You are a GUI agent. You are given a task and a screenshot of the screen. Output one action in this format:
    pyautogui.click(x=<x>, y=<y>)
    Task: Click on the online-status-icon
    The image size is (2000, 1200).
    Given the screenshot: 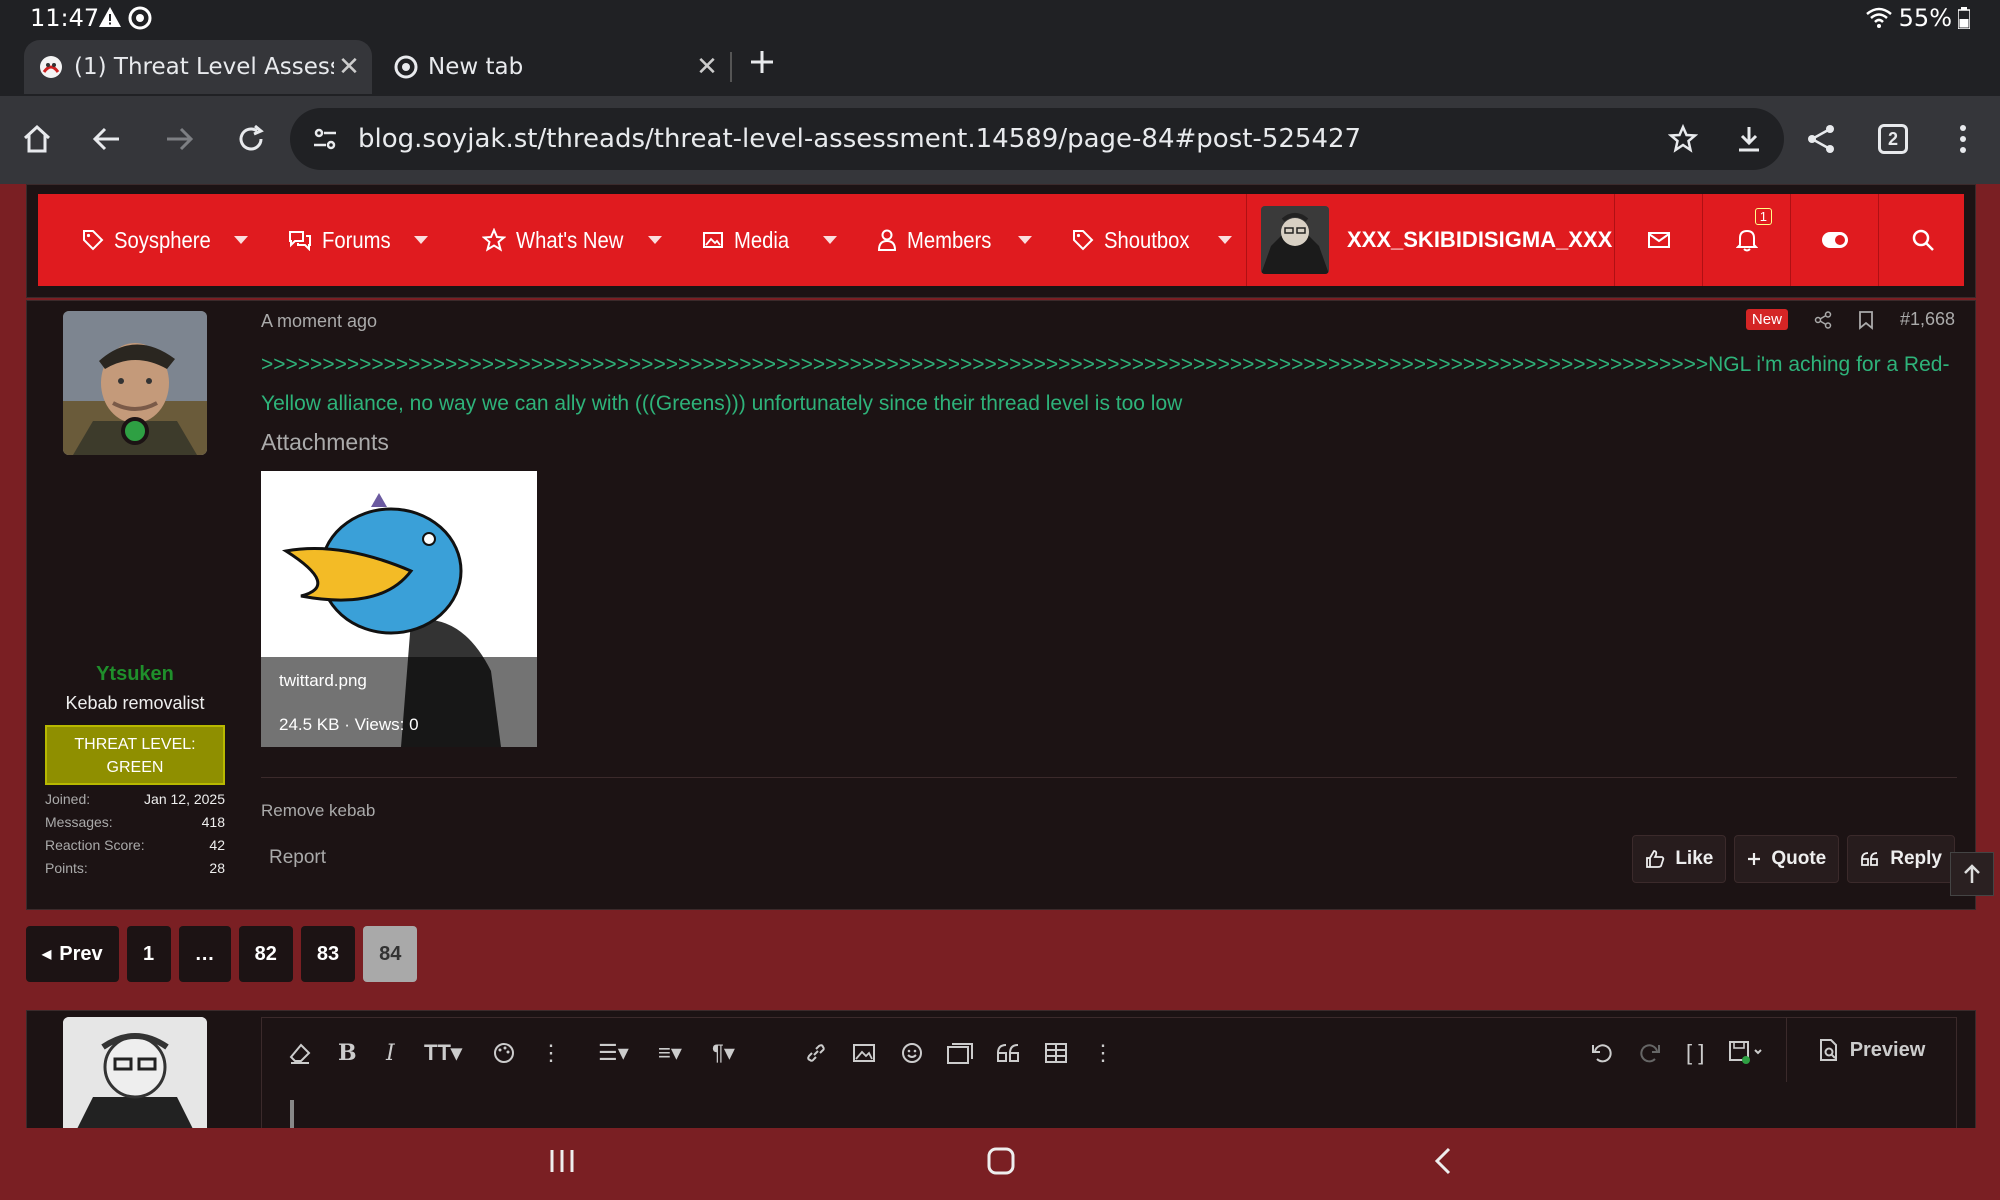 What is the action you would take?
    pyautogui.click(x=135, y=431)
    